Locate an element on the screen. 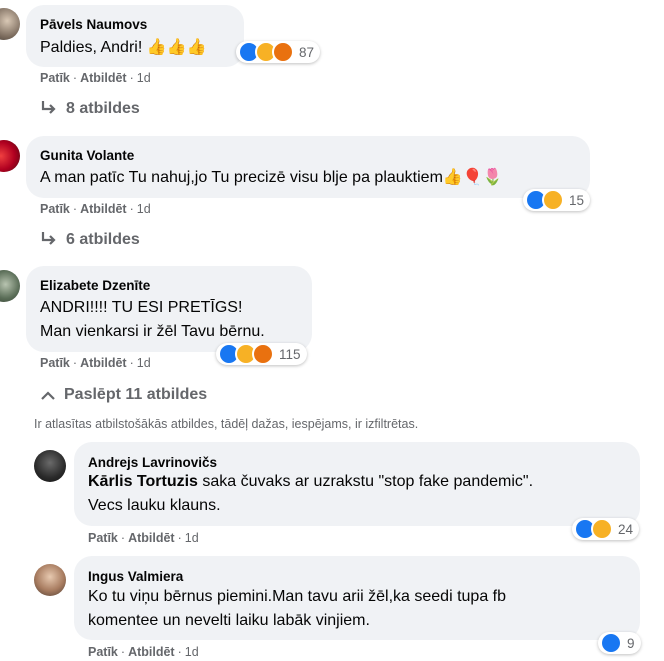 Image resolution: width=664 pixels, height=661 pixels. reaction-count: 24 is located at coordinates (626, 529).